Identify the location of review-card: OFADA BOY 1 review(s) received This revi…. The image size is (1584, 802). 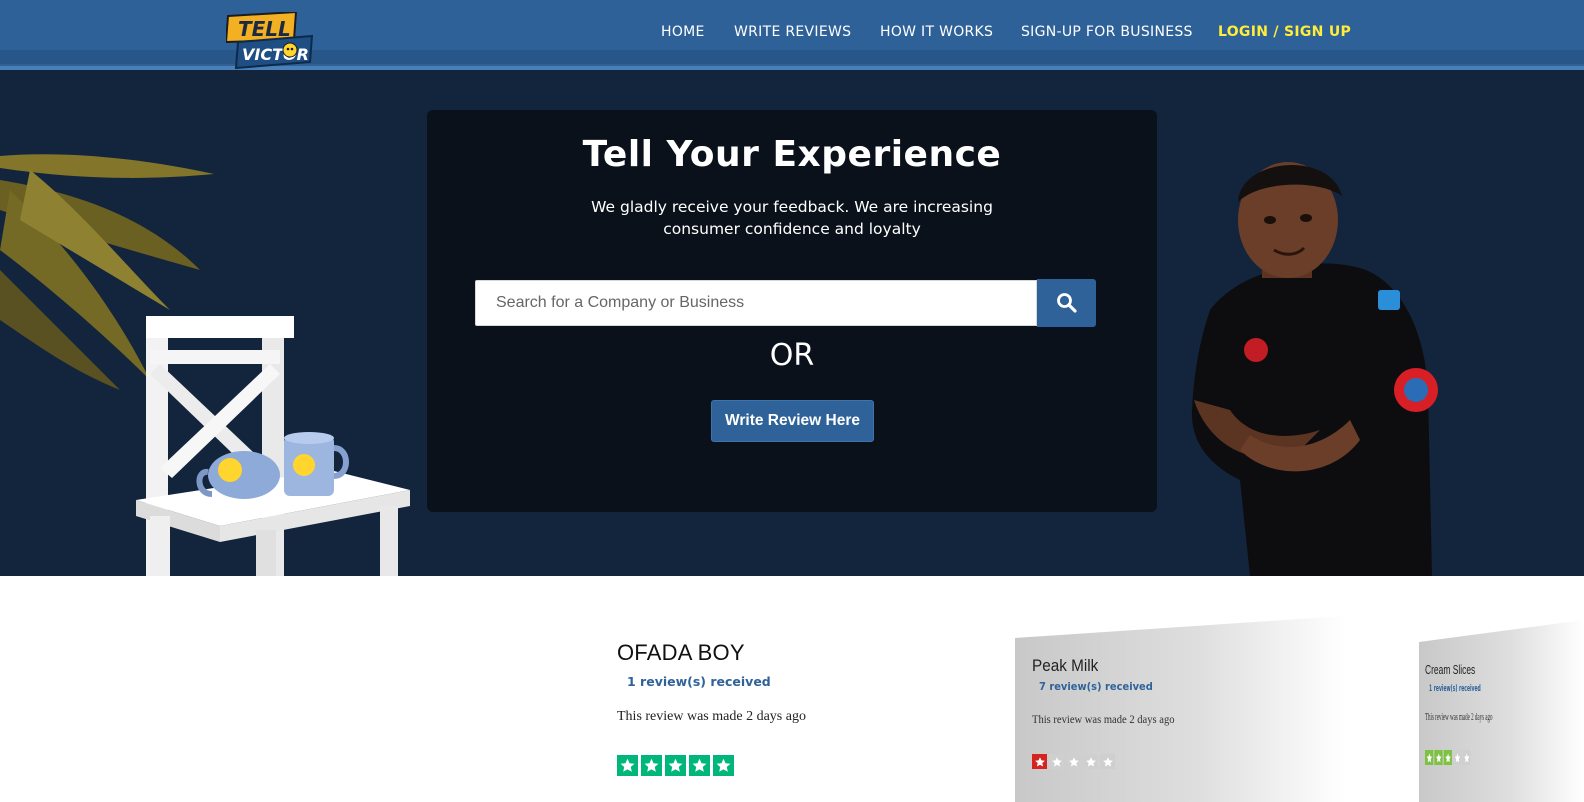
(787, 708).